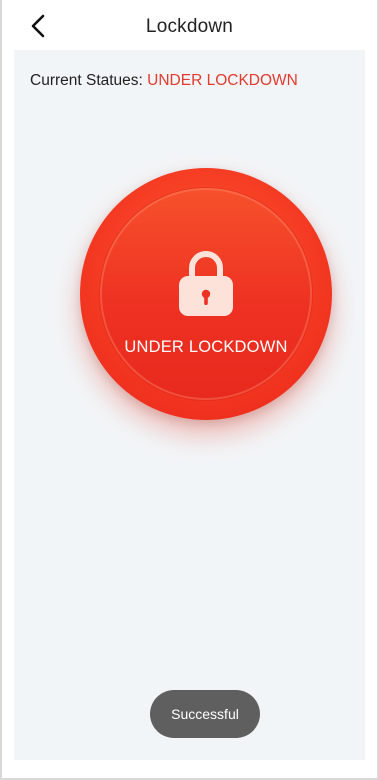 The height and width of the screenshot is (780, 379). Describe the element at coordinates (206, 347) in the screenshot. I see `lockdown-button-label: UNDER LOCKDOWN` at that location.